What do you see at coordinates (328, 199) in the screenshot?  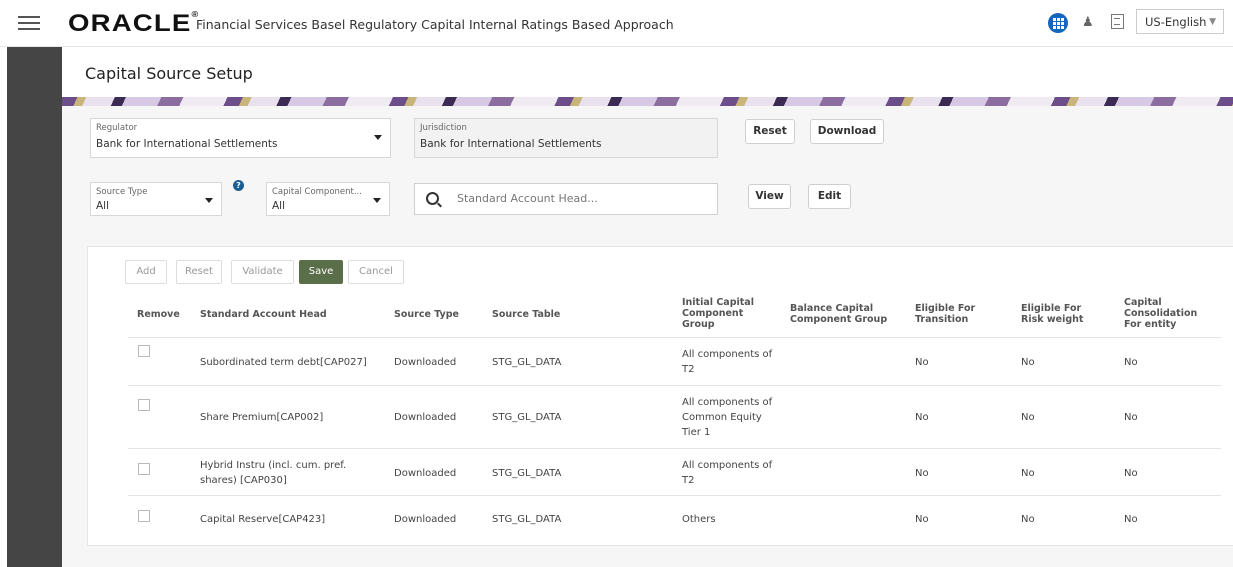 I see `capital-component-select: Capital Component... All` at bounding box center [328, 199].